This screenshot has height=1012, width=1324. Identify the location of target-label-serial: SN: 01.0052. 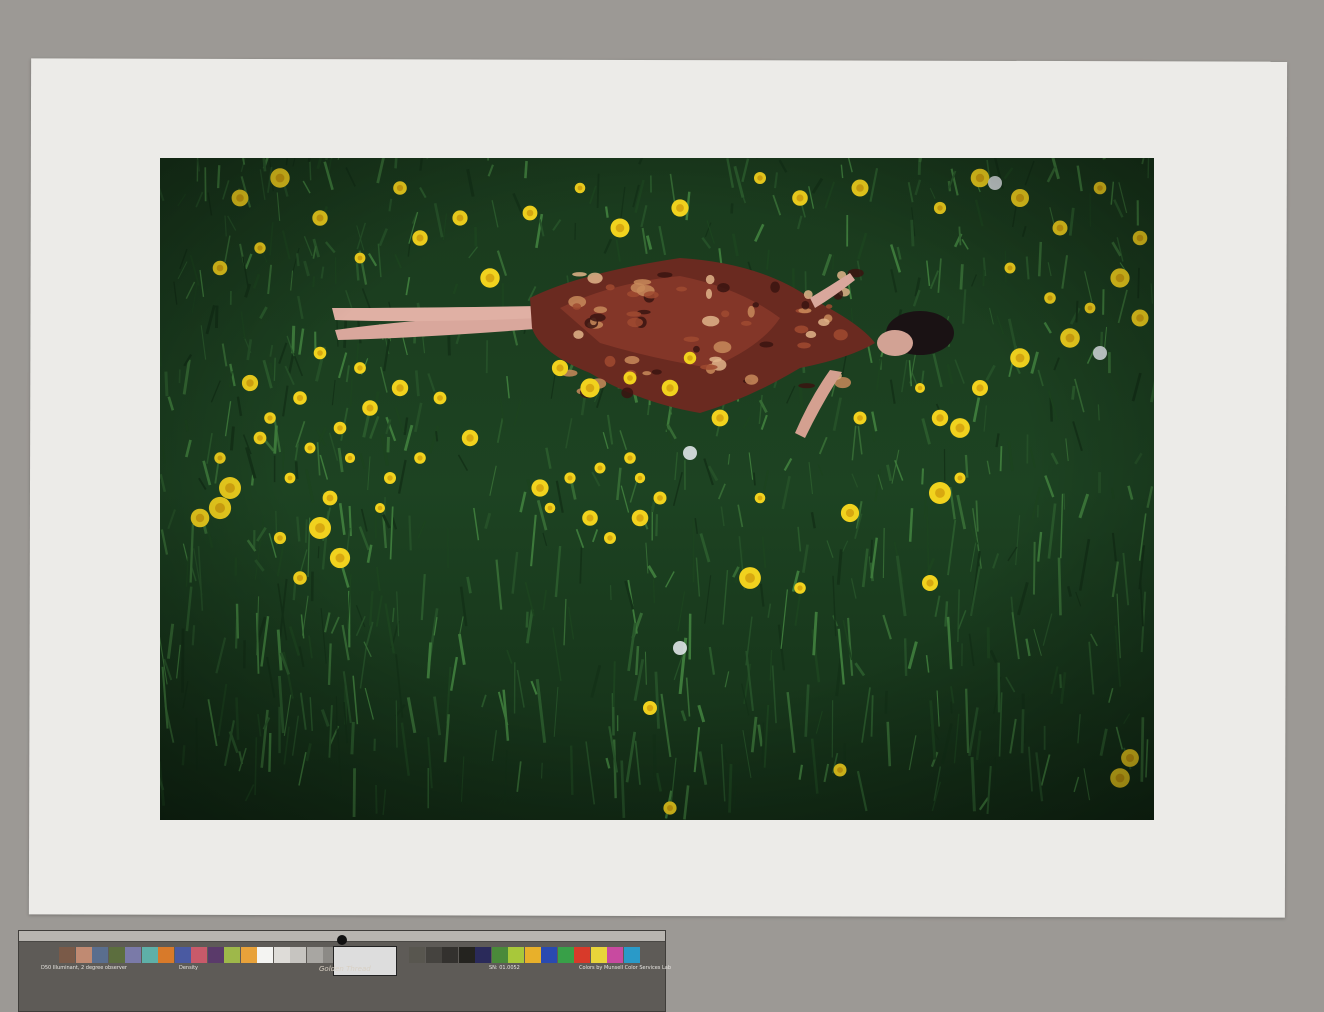
(504, 968).